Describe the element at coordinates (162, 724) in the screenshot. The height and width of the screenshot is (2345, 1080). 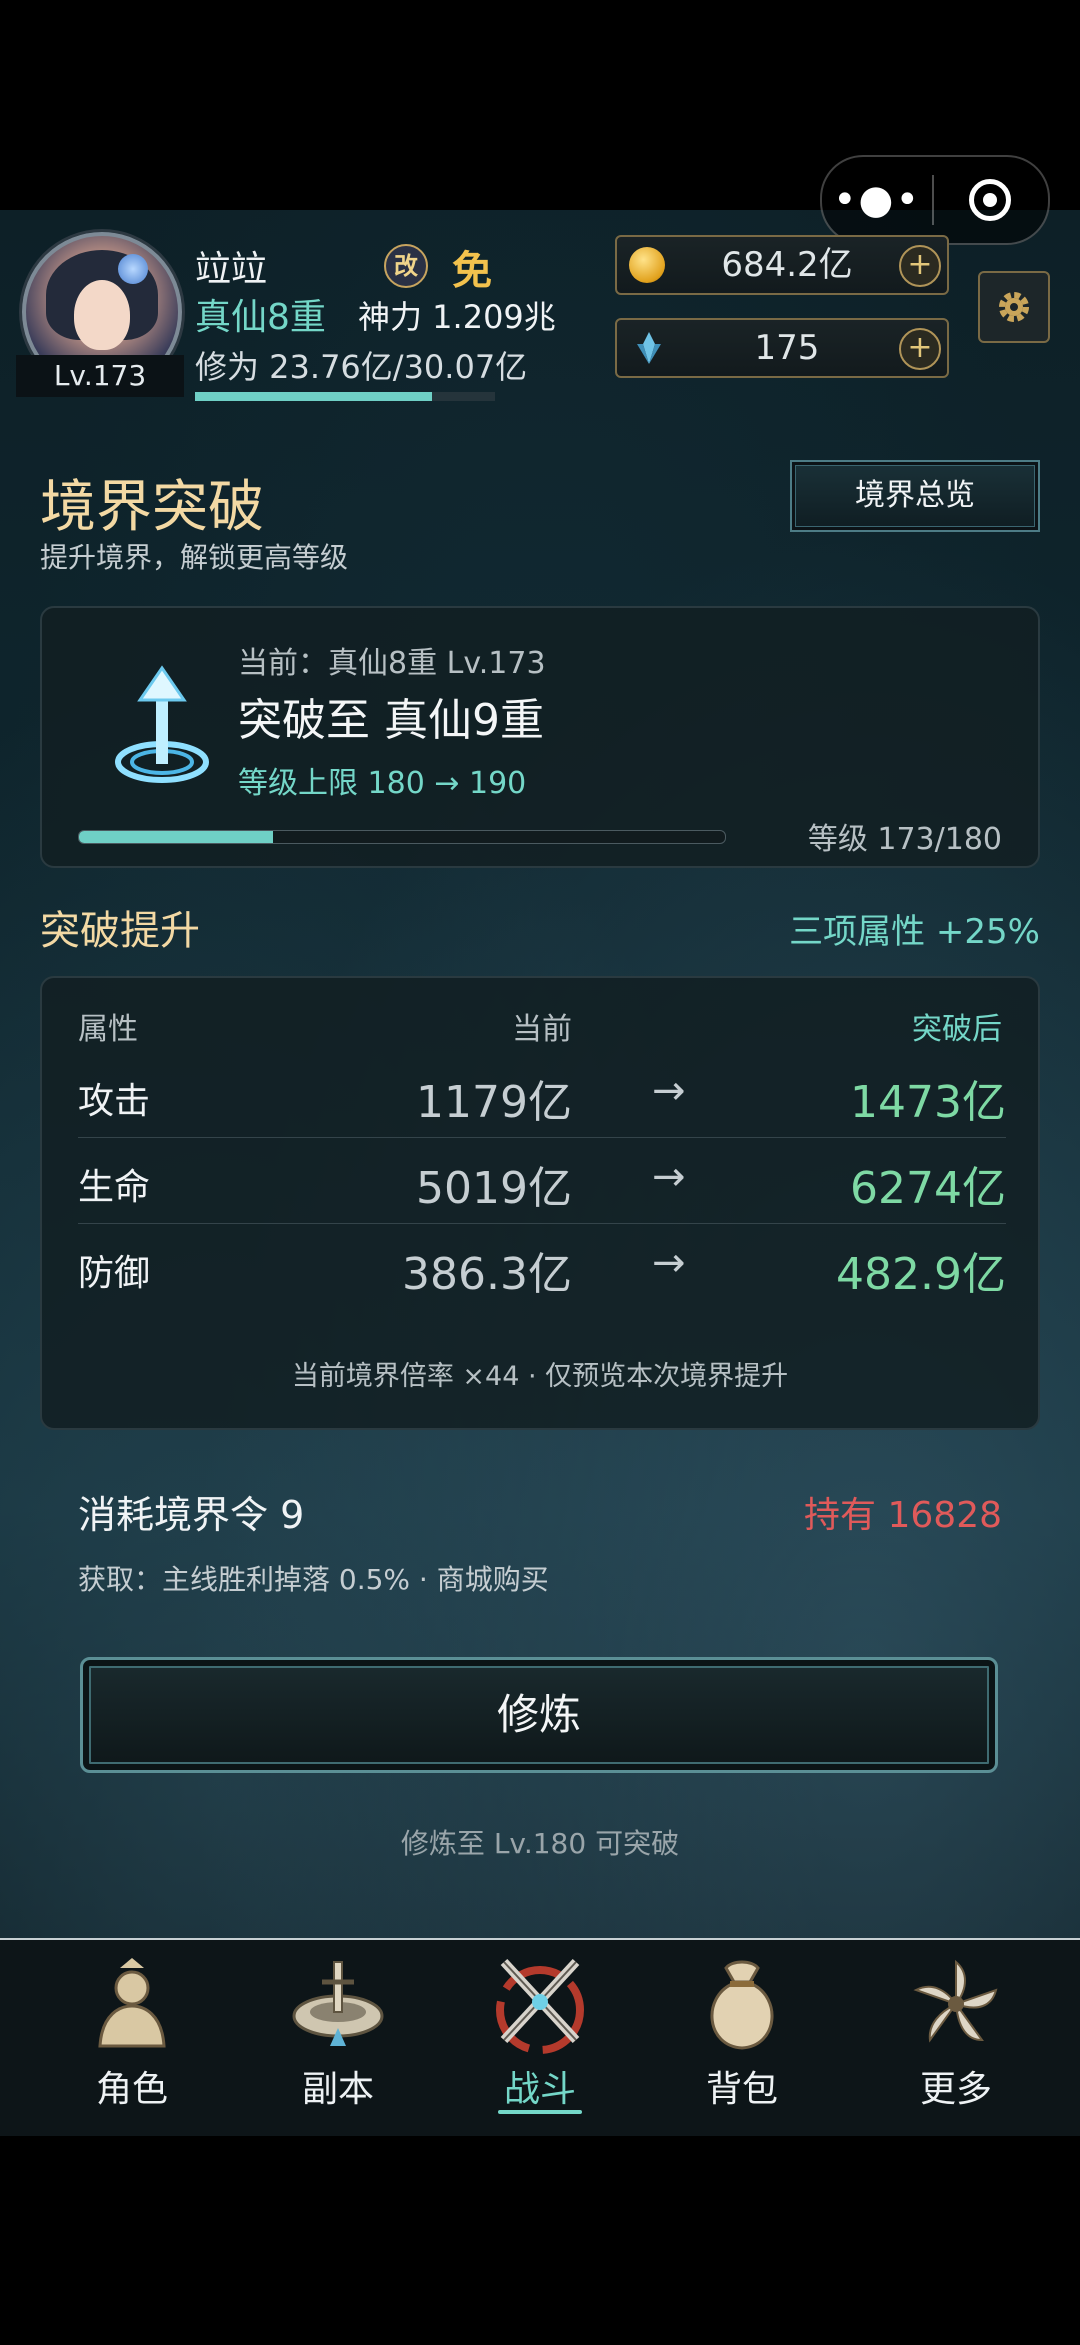
I see `breakthrough-arrow-icon` at that location.